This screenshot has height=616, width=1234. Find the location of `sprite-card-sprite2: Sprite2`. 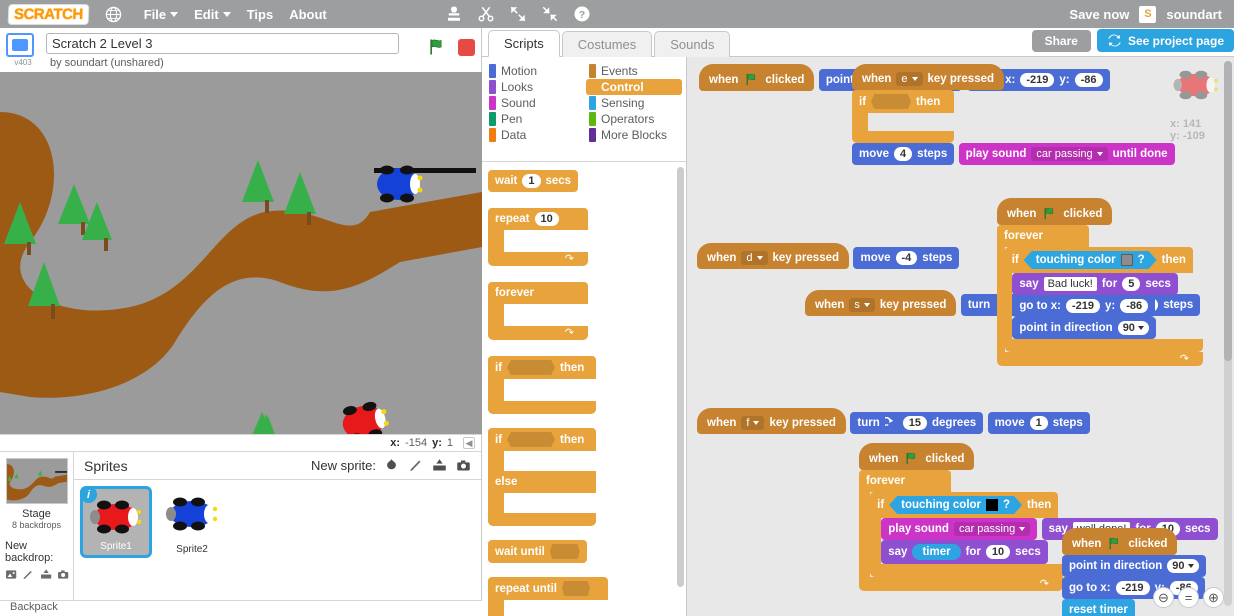

sprite-card-sprite2: Sprite2 is located at coordinates (192, 522).